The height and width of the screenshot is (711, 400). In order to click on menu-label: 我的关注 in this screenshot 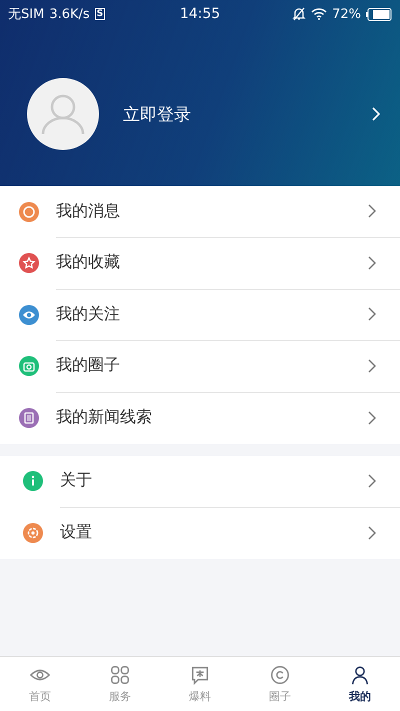, I will do `click(88, 314)`.